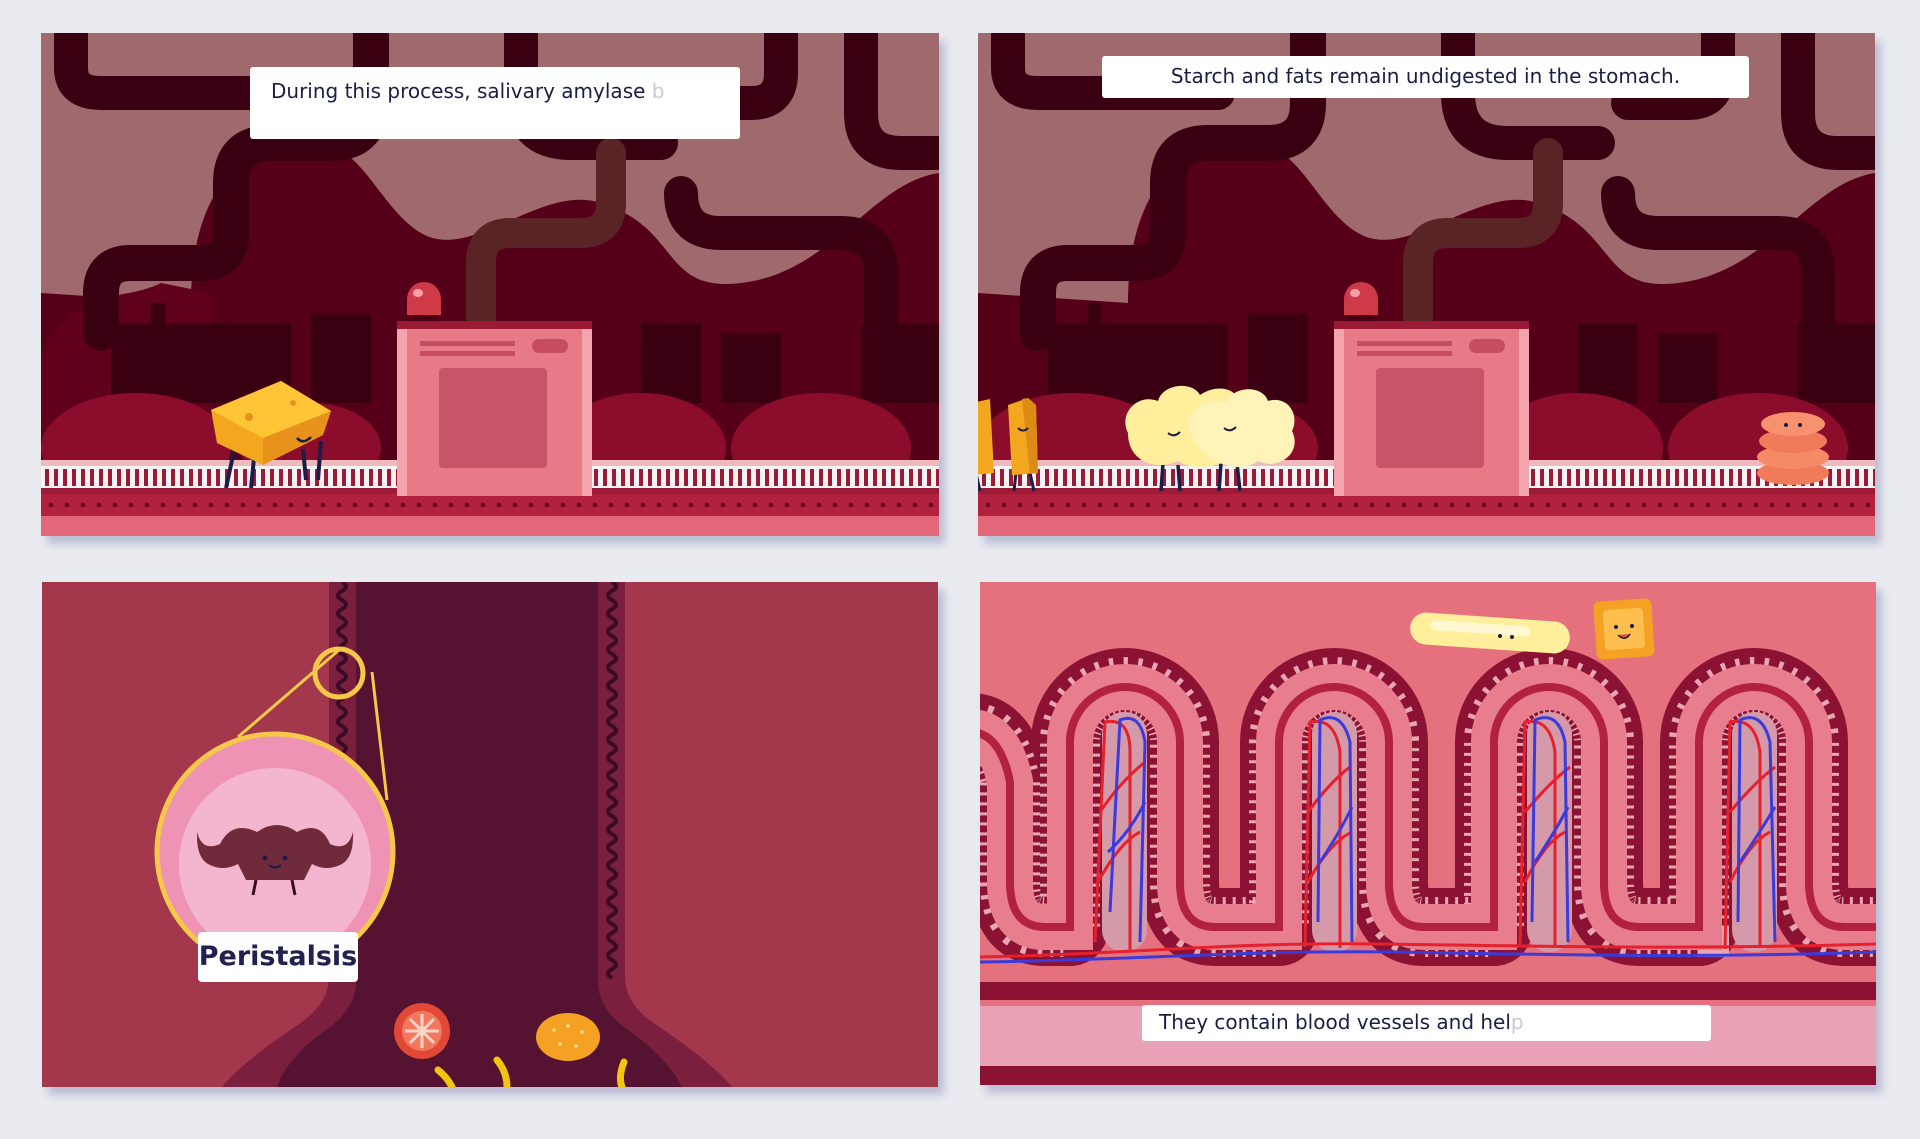 The image size is (1920, 1139). I want to click on subtitle-caption: During this process, salivary amylase b, so click(495, 103).